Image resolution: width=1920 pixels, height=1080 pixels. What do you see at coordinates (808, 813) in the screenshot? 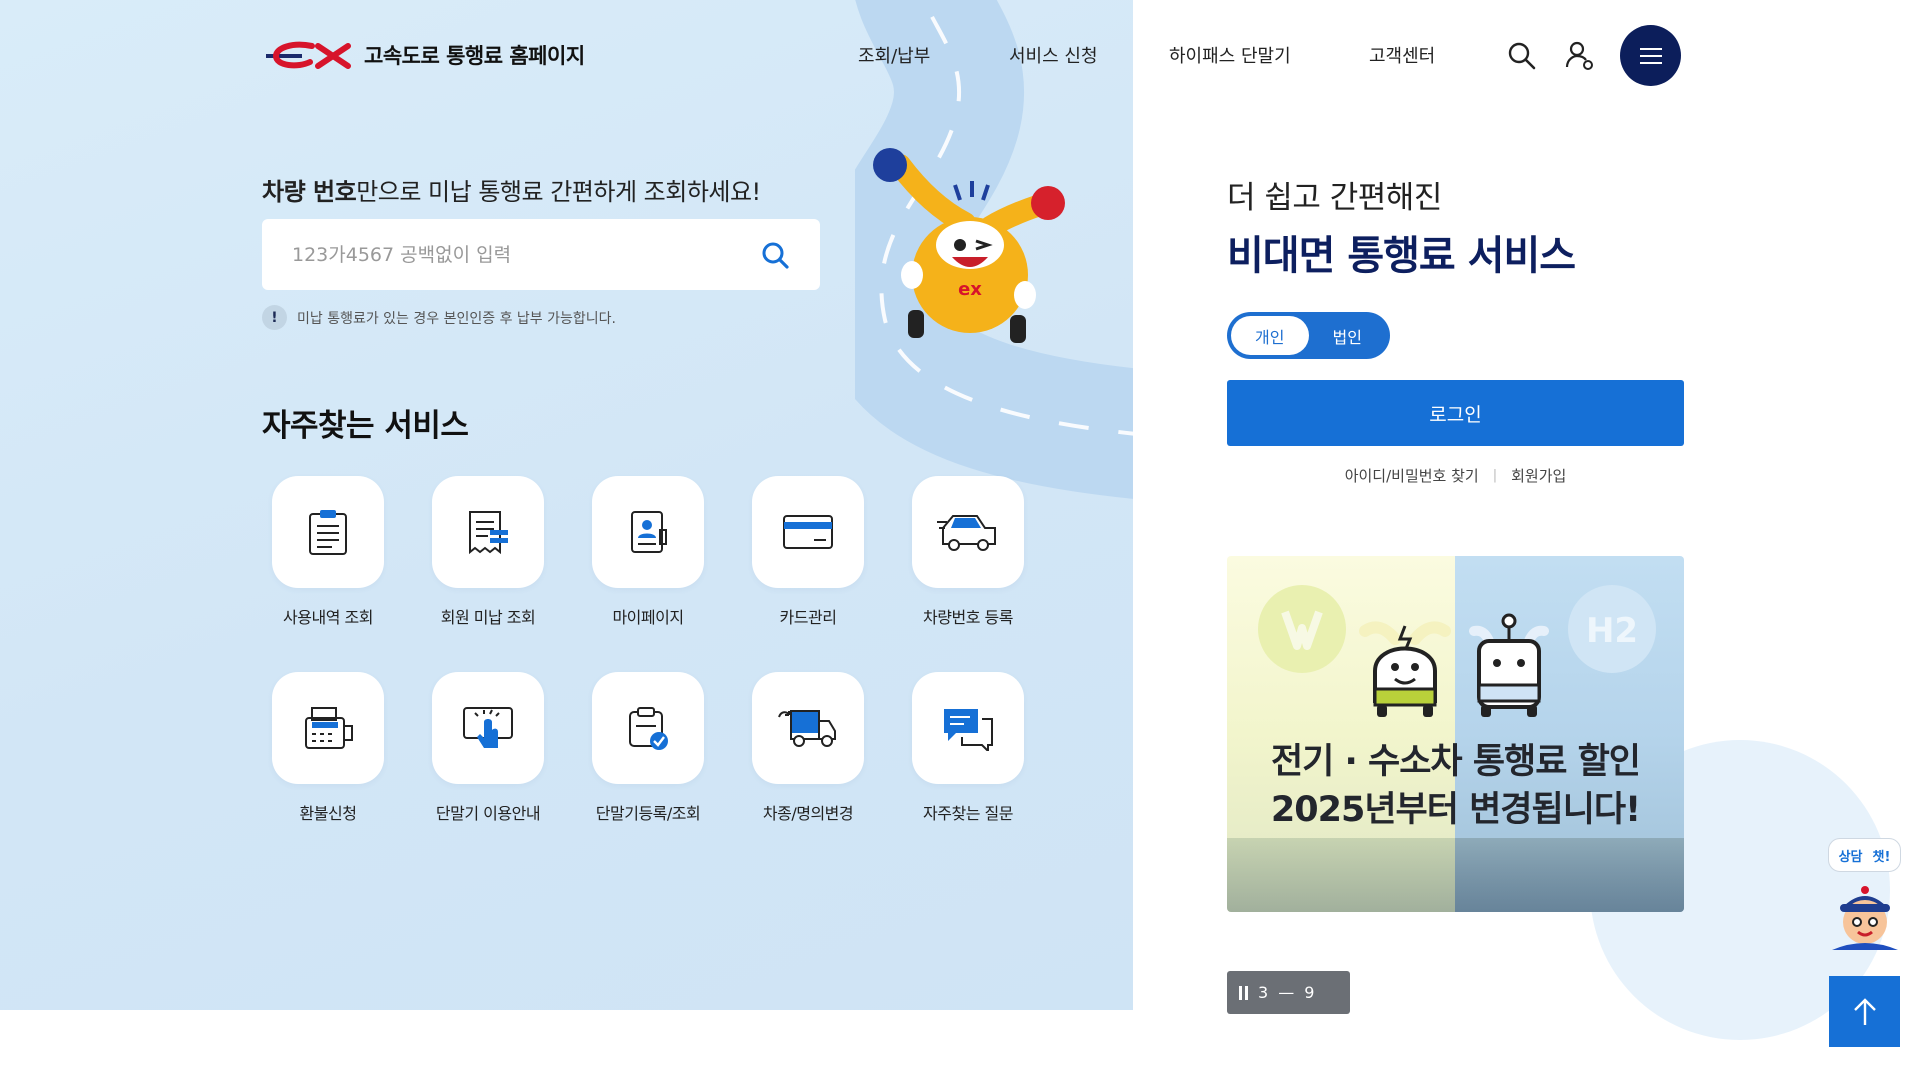
I see `service-label: 차종/명의변경` at bounding box center [808, 813].